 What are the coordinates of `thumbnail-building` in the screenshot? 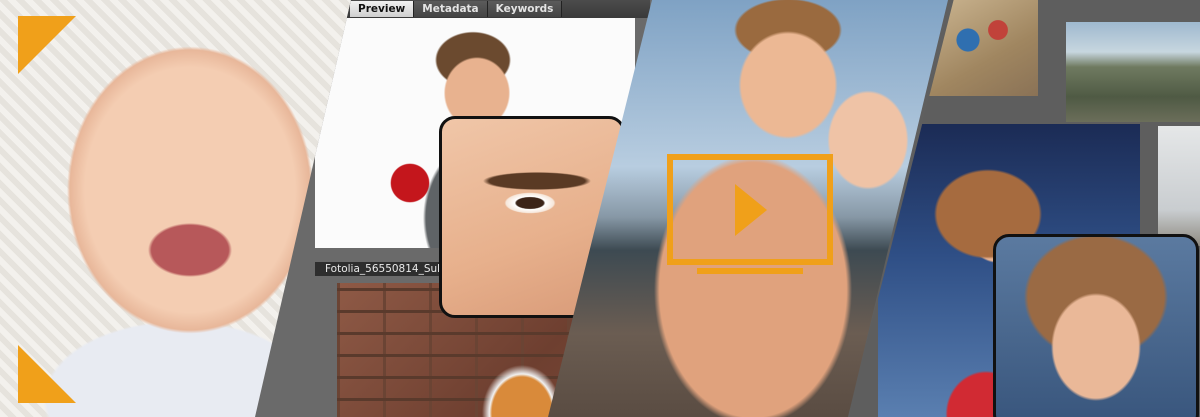 It's located at (1179, 186).